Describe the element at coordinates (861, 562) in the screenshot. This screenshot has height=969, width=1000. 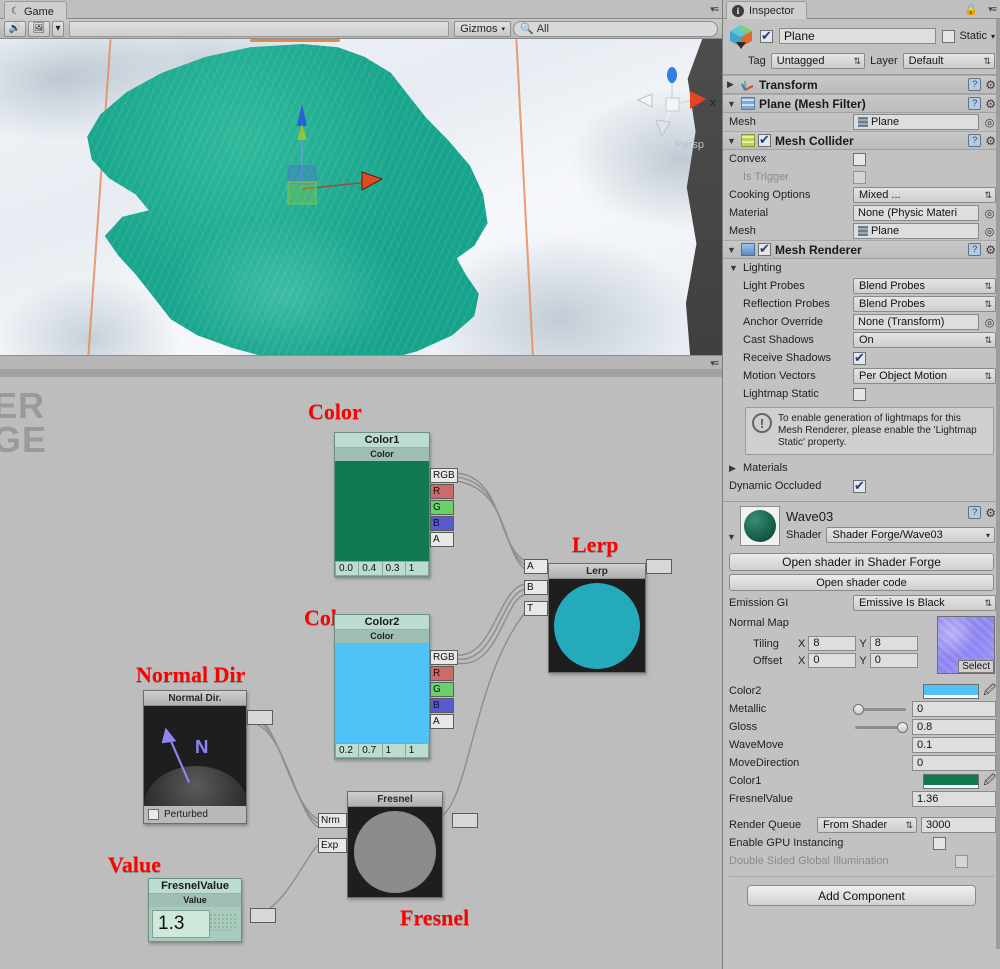
I see `open-shader-in-forge-button: Open shader in Shader Forge` at that location.